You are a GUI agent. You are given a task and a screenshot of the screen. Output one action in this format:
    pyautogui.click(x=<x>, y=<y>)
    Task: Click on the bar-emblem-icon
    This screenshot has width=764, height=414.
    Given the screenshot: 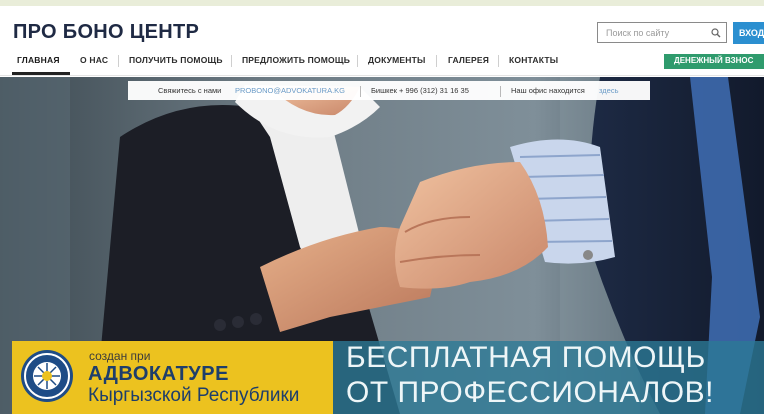 What is the action you would take?
    pyautogui.click(x=47, y=376)
    